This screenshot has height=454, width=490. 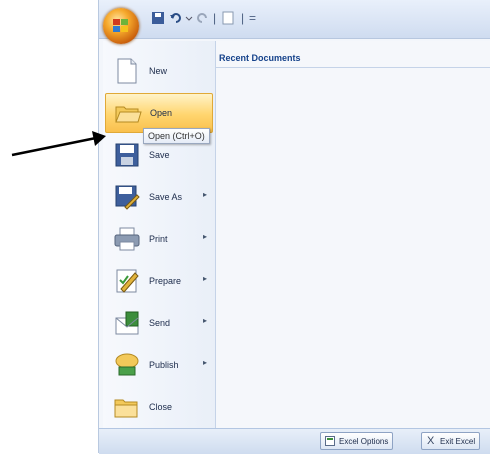 I want to click on menu-item-save-as: Save As ▸, so click(x=159, y=197).